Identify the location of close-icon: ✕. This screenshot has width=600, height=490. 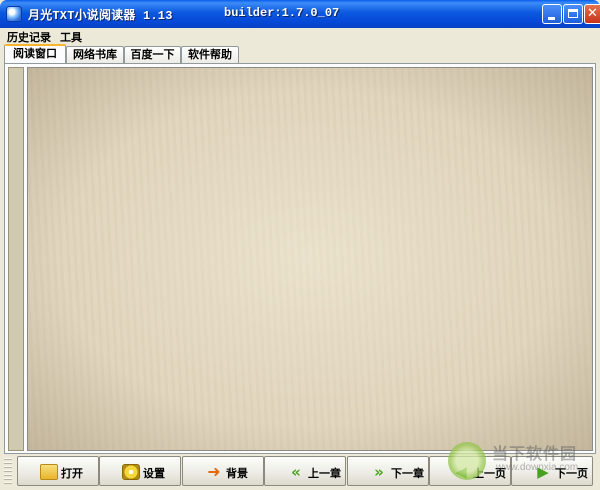
(592, 13).